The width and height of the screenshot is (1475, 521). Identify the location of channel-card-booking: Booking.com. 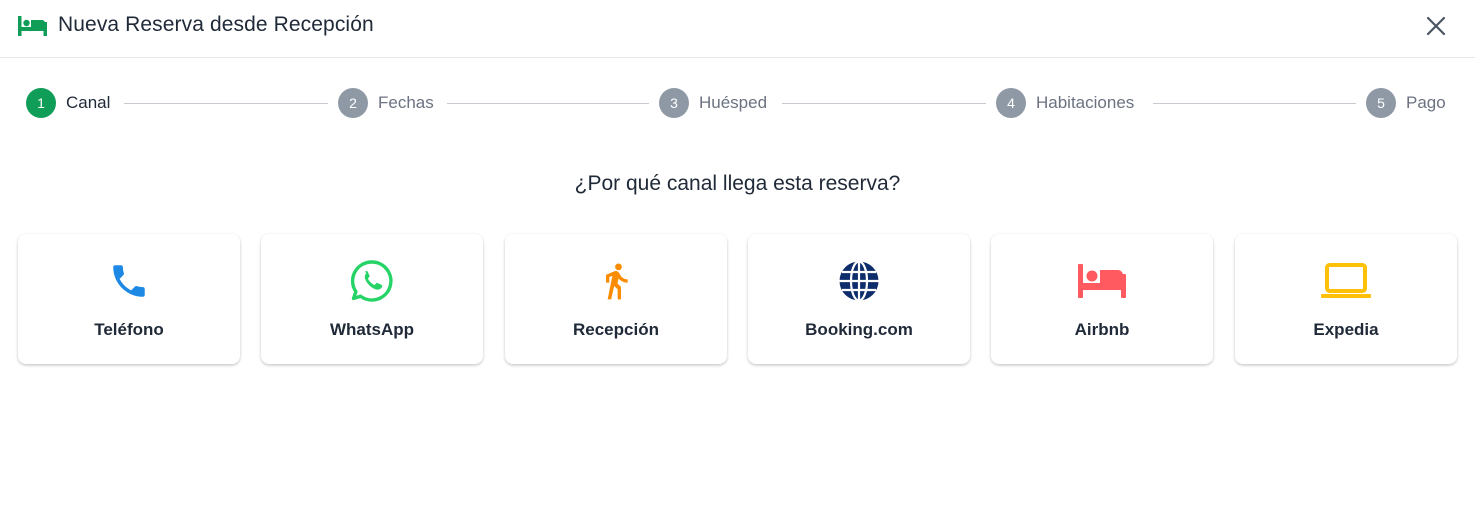
(859, 299).